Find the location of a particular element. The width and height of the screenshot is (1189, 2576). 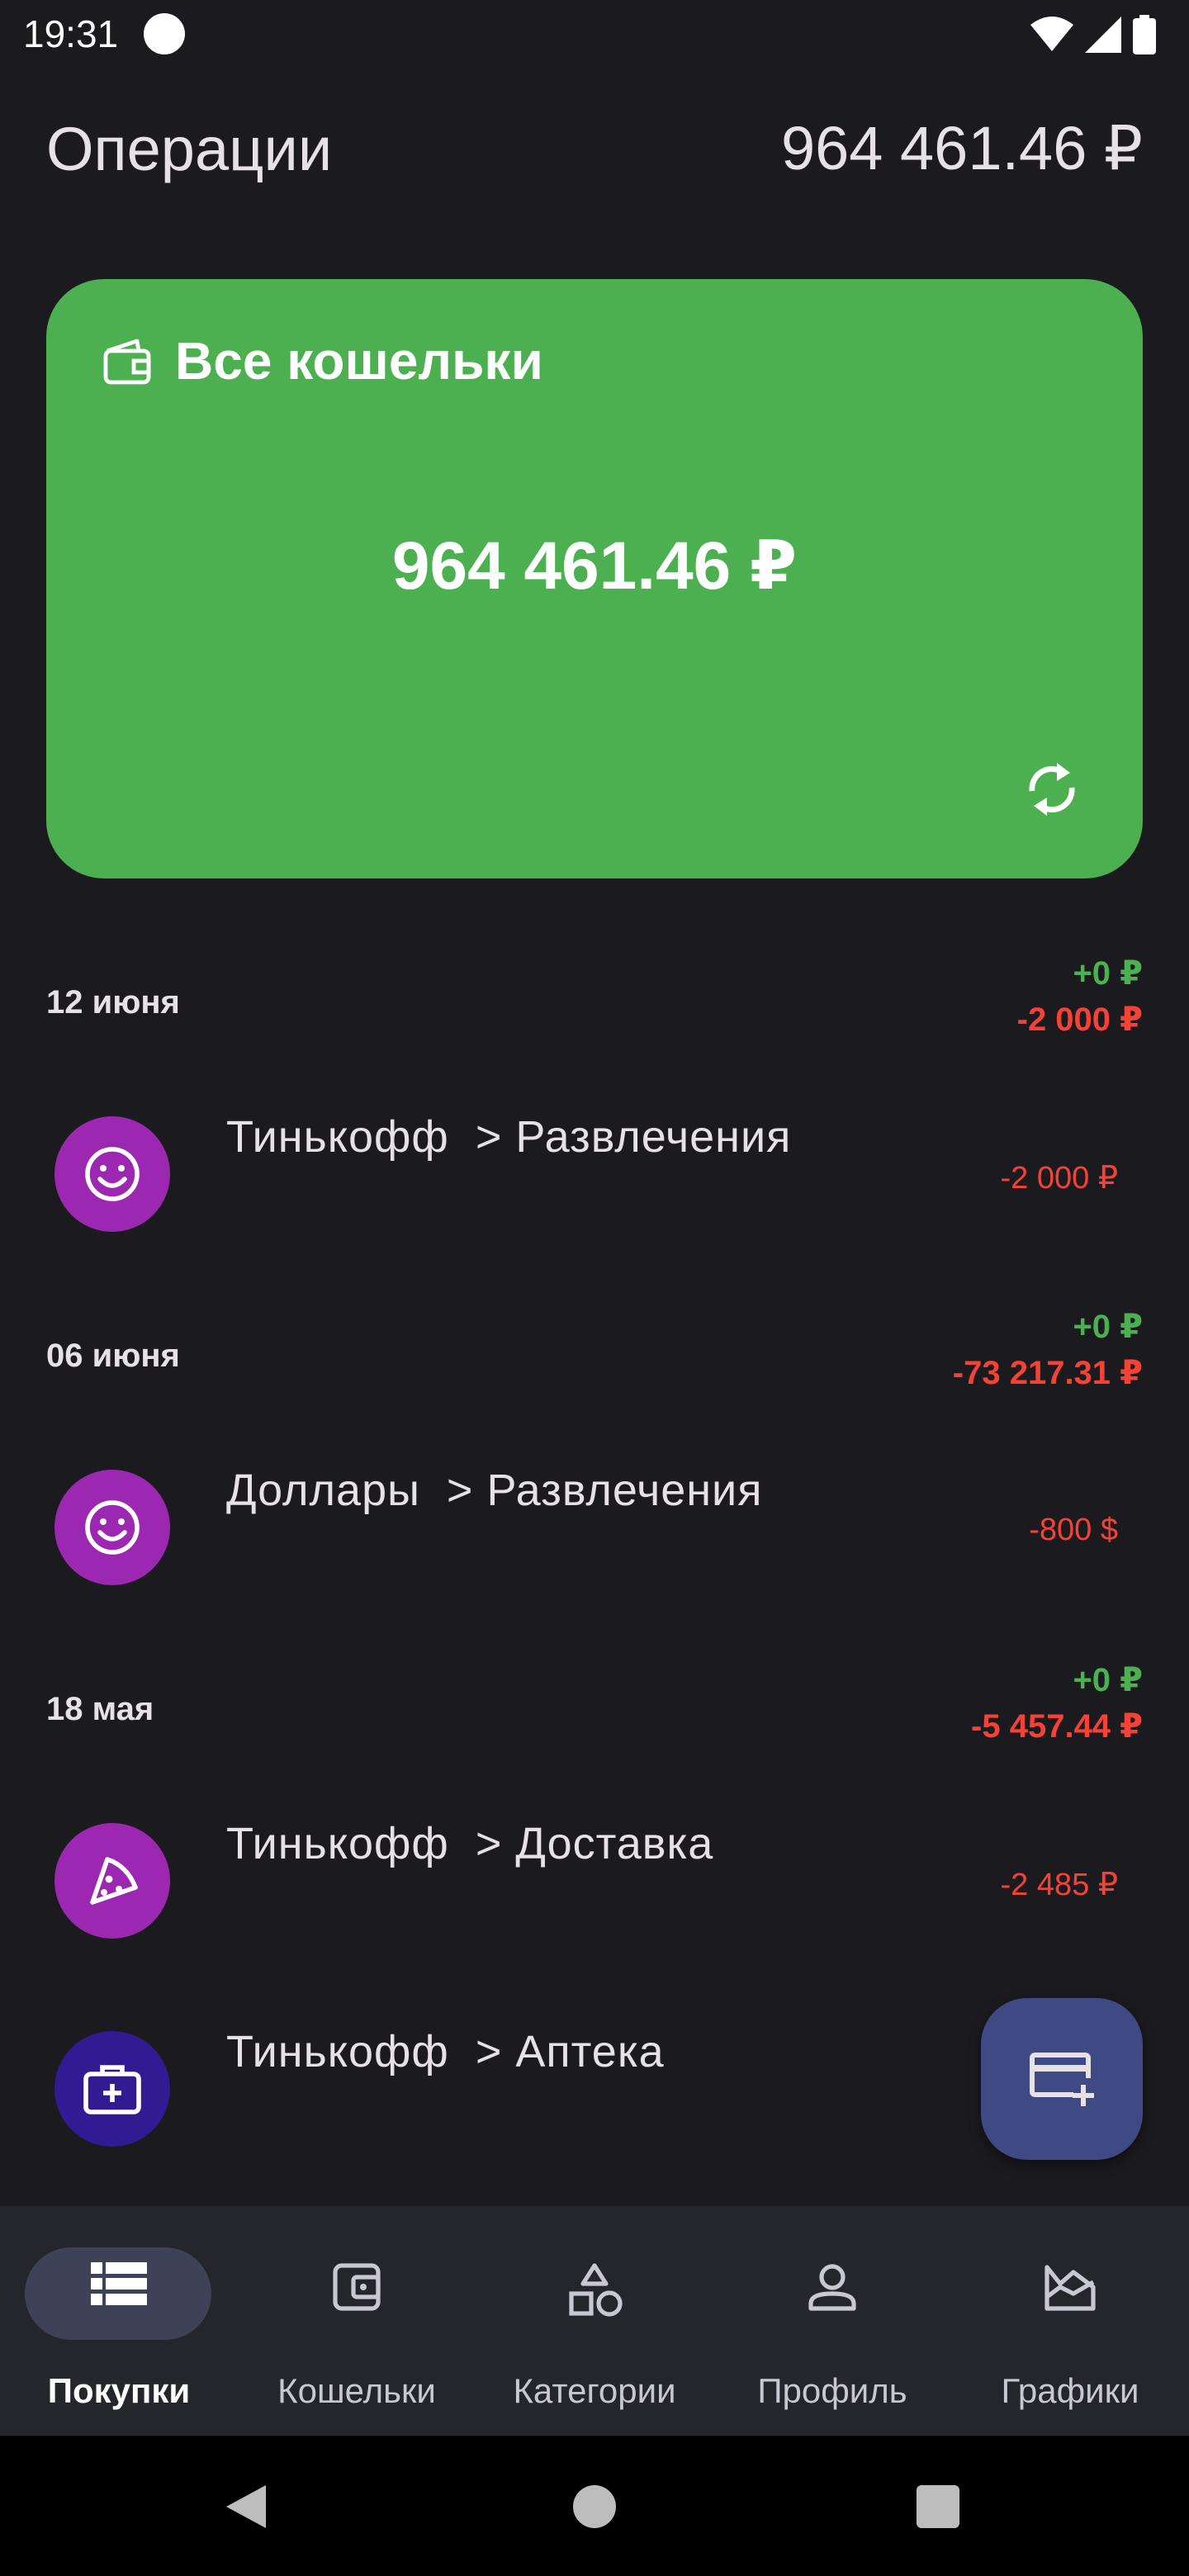

status-bar: 19:31 is located at coordinates (594, 34).